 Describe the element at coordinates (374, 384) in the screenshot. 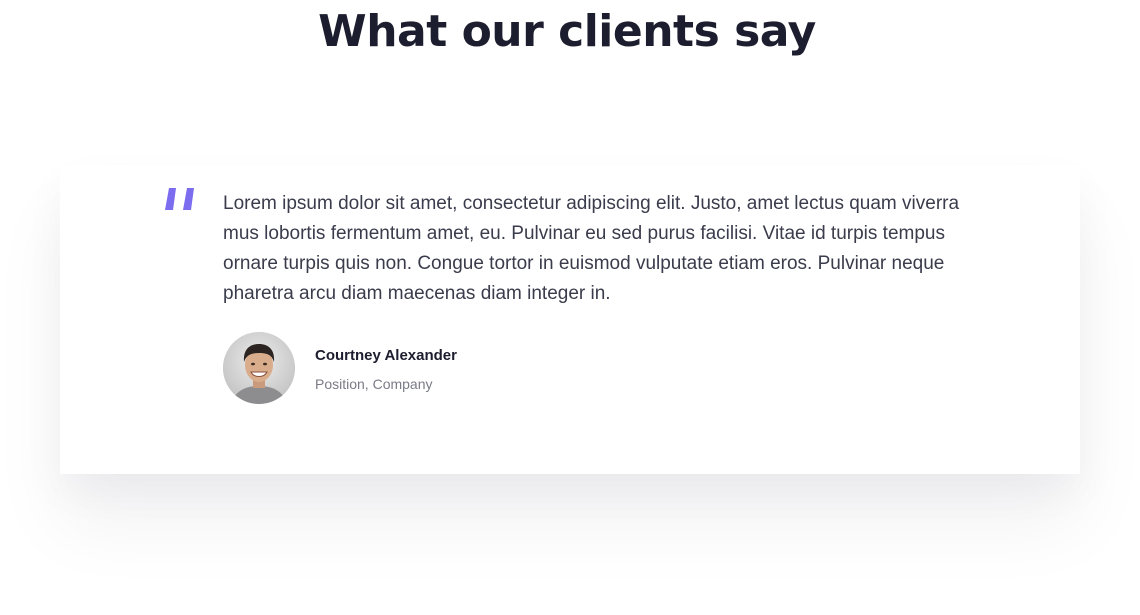

I see `author-role: Position, Company` at that location.